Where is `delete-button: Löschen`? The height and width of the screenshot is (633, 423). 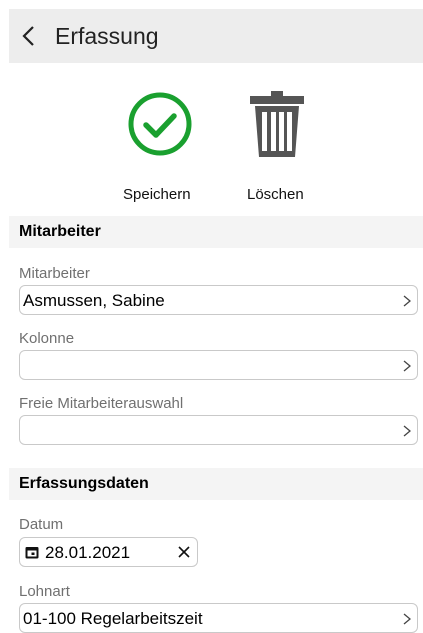 delete-button: Löschen is located at coordinates (281, 151).